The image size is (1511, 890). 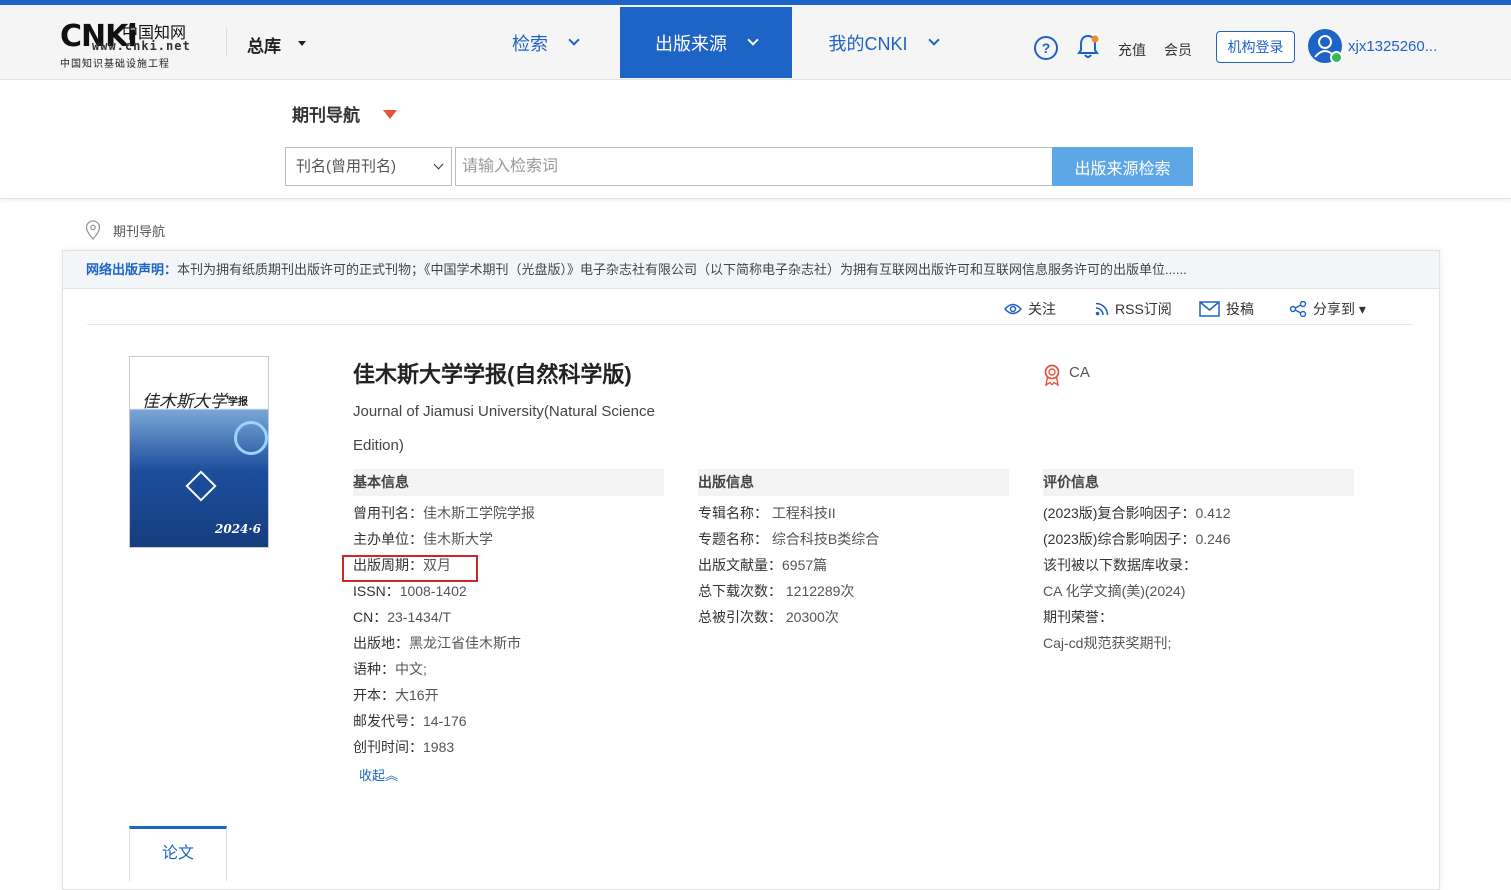 I want to click on frequency-highlight-box, so click(x=410, y=568).